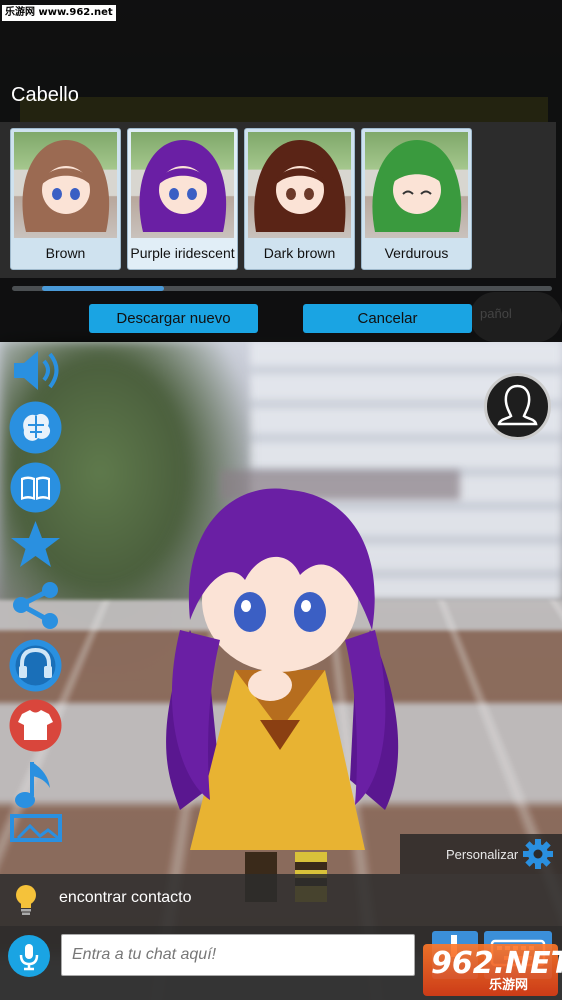 Image resolution: width=562 pixels, height=1000 pixels. I want to click on hair-option-dark-brown: Dark brown, so click(299, 199).